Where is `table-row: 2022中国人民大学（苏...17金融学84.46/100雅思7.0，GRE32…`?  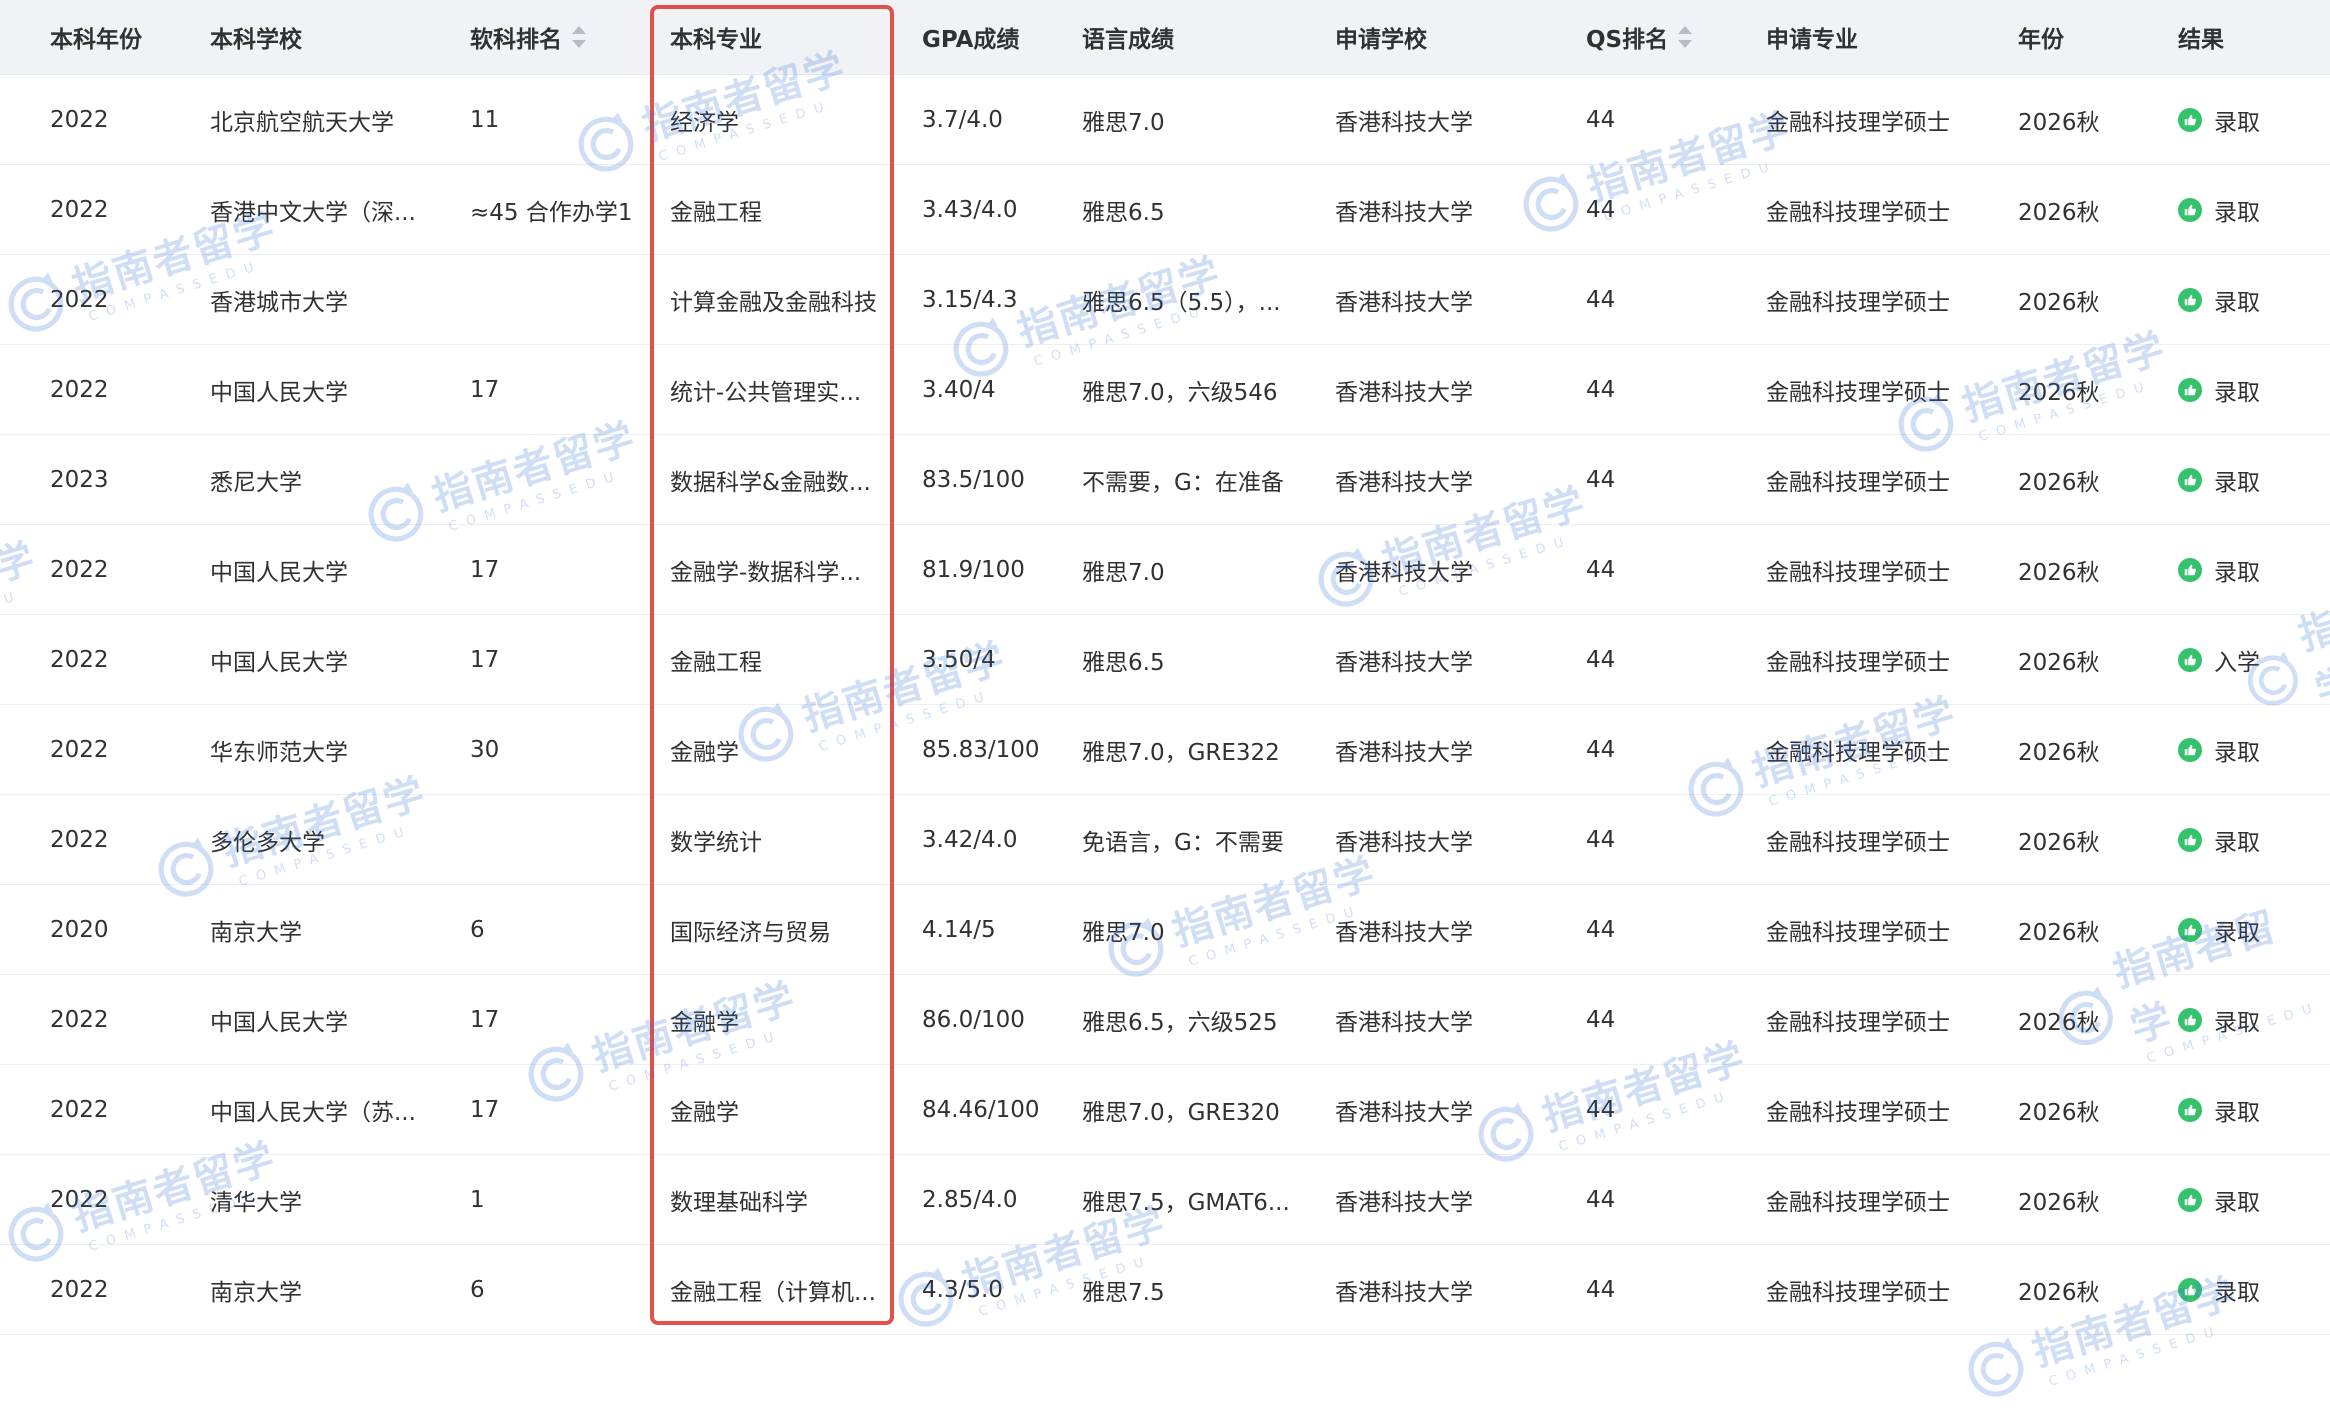
table-row: 2022中国人民大学（苏...17金融学84.46/100雅思7.0，GRE32… is located at coordinates (1165, 1110).